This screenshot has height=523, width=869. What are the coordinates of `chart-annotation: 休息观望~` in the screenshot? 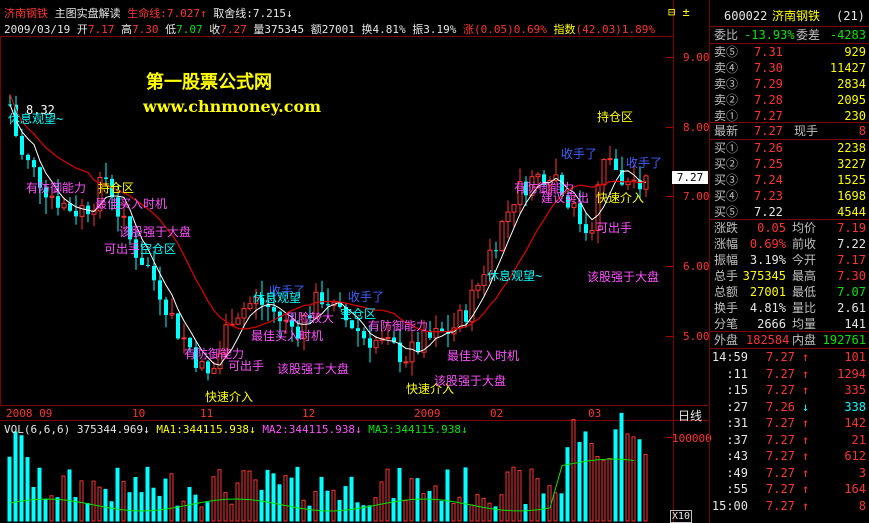 It's located at (515, 276).